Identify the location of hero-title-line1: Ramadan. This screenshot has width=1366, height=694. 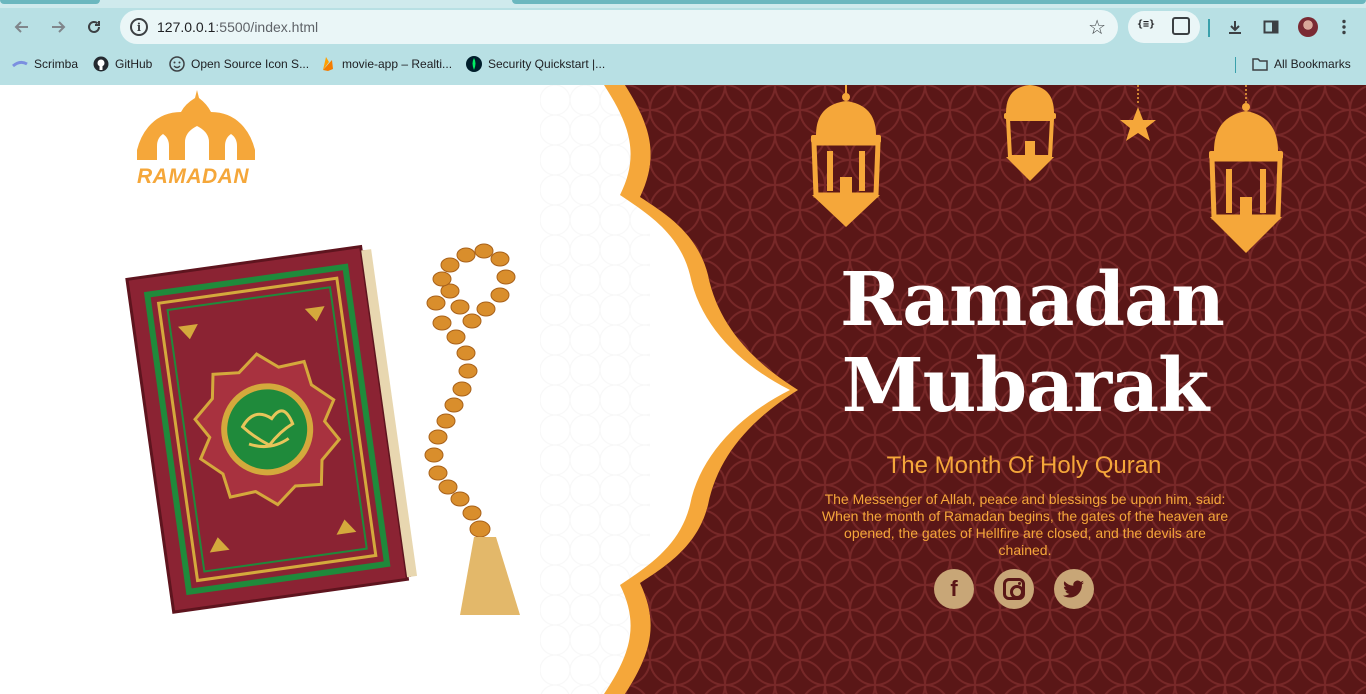
(1032, 300).